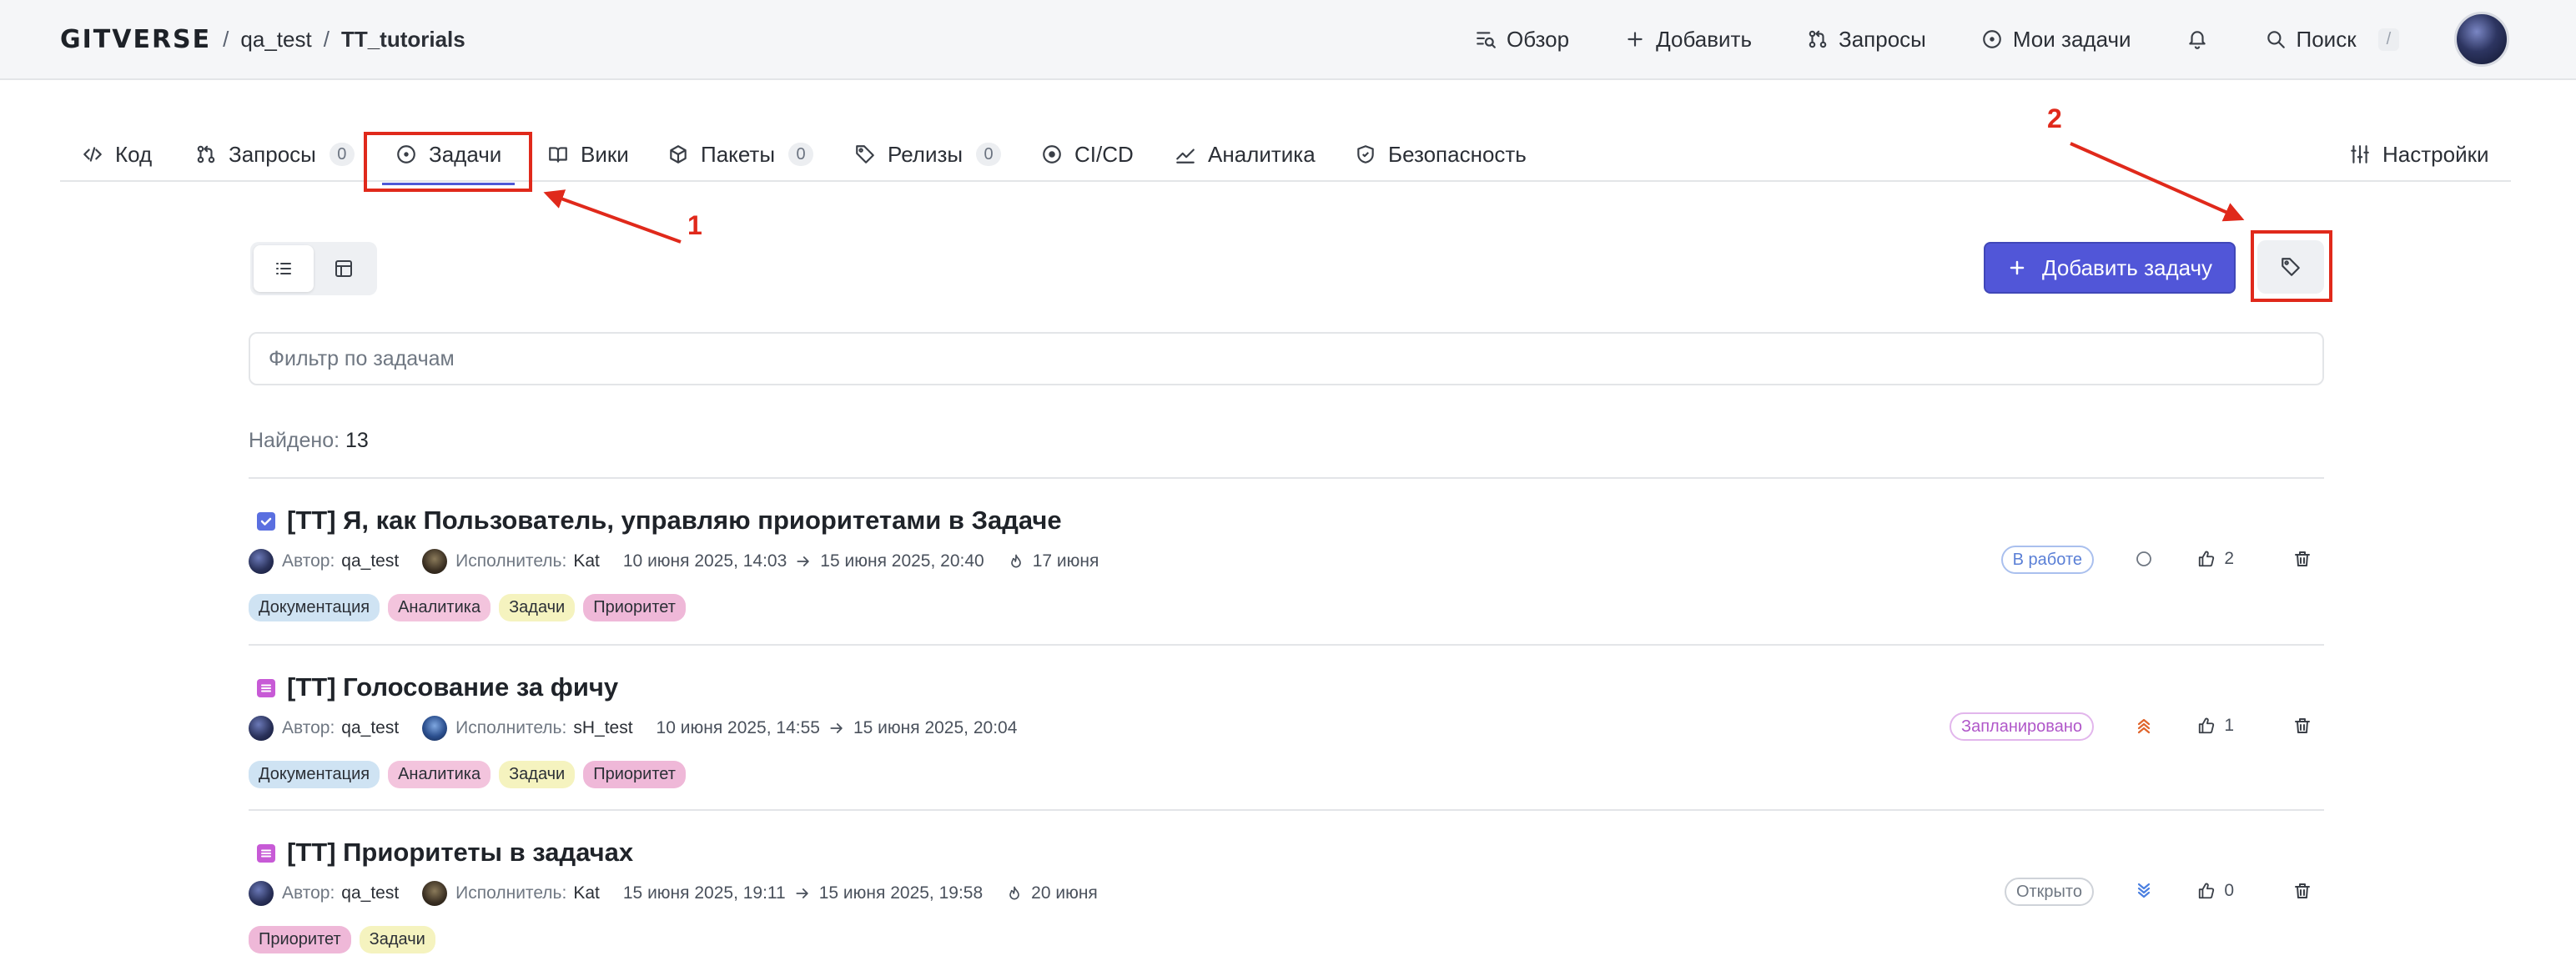 The width and height of the screenshot is (2576, 966). Describe the element at coordinates (275, 40) in the screenshot. I see `breadcrumb-owner: qa_test` at that location.